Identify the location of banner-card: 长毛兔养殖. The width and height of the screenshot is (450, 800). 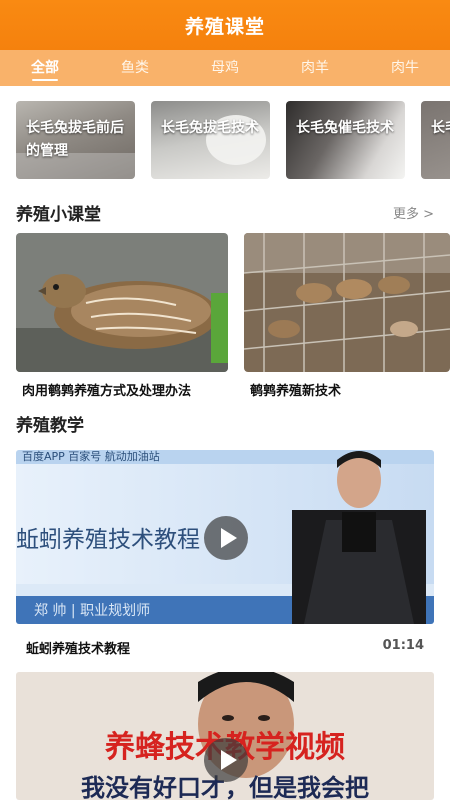
(435, 140).